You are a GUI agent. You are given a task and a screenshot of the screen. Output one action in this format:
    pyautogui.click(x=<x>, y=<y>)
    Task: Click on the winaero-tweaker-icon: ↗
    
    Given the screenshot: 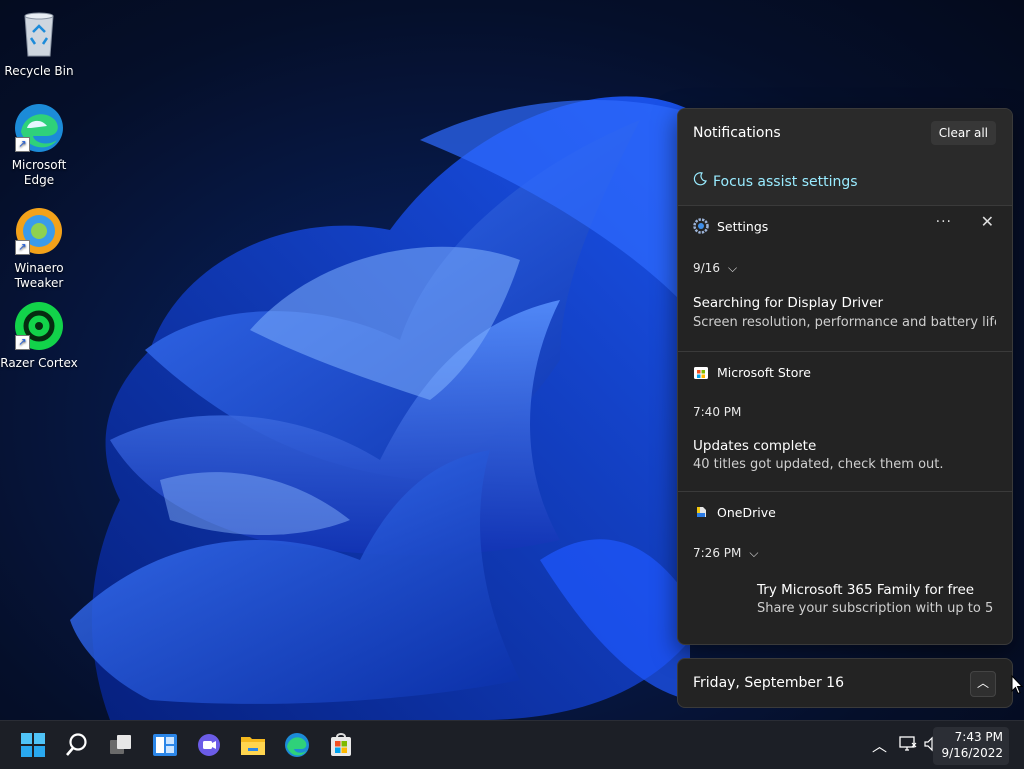 What is the action you would take?
    pyautogui.click(x=39, y=231)
    